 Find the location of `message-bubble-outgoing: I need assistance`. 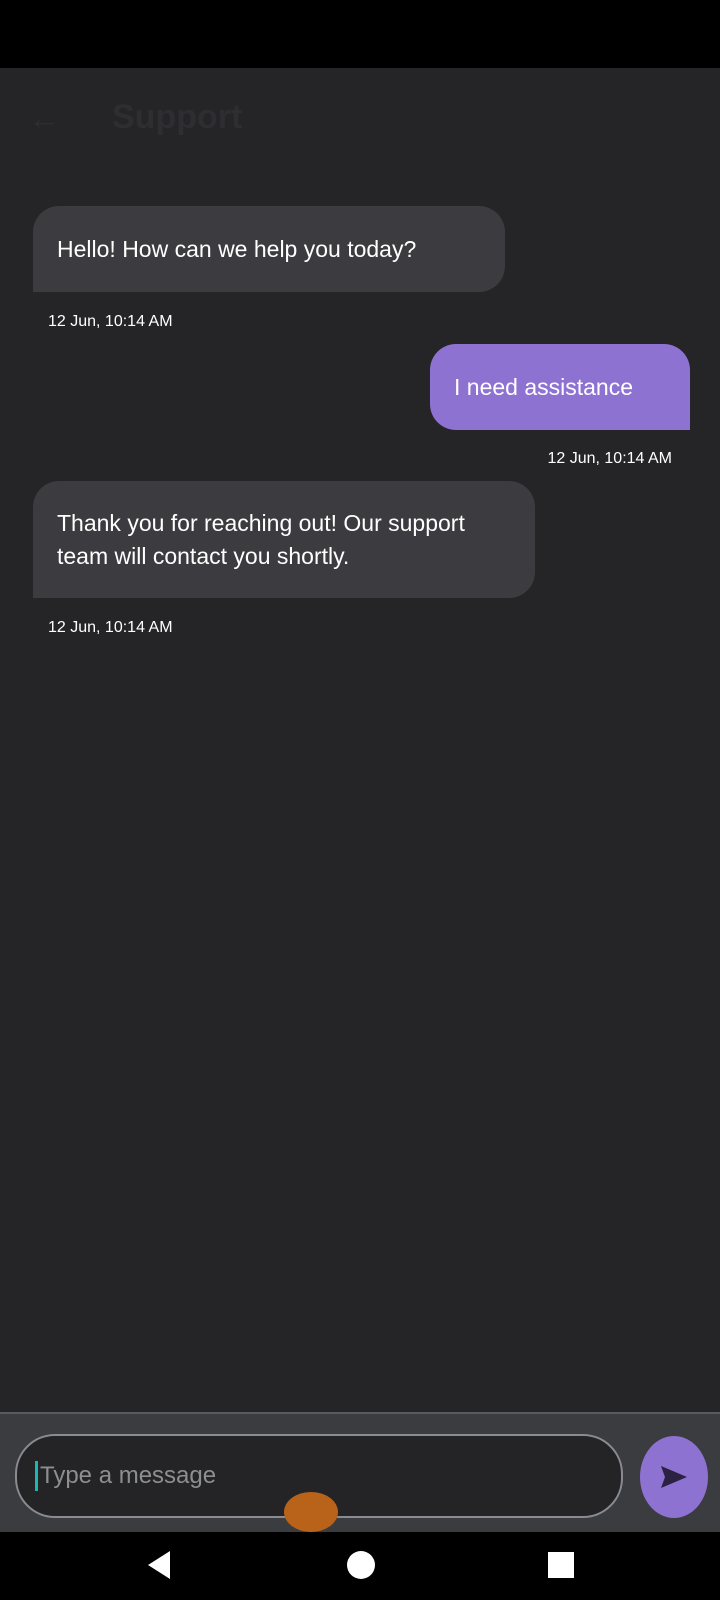

message-bubble-outgoing: I need assistance is located at coordinates (560, 387).